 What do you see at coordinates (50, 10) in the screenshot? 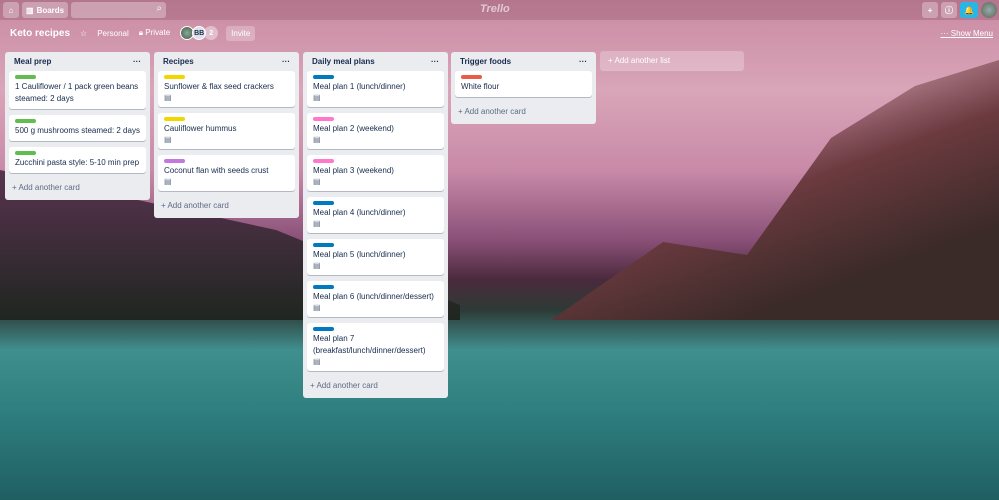
I see `boards-label: Boards` at bounding box center [50, 10].